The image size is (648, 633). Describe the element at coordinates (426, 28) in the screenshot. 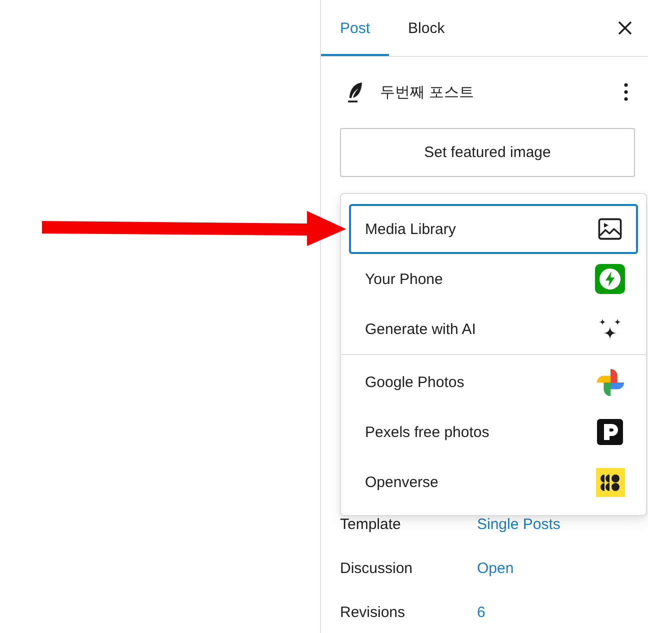

I see `sidebar-tab: Block` at that location.